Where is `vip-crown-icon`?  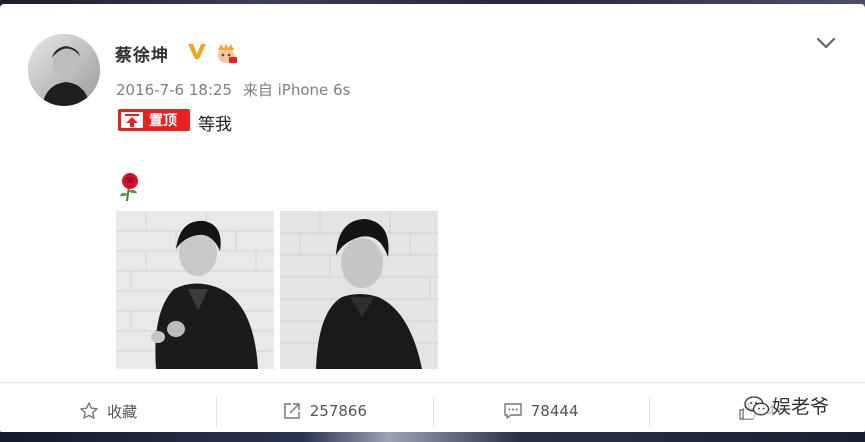 vip-crown-icon is located at coordinates (226, 53).